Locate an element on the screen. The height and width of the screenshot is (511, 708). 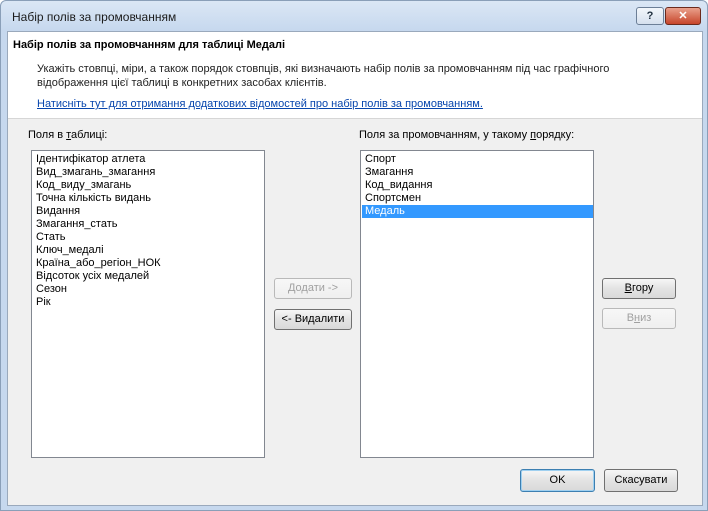
ok-button: OK is located at coordinates (557, 480).